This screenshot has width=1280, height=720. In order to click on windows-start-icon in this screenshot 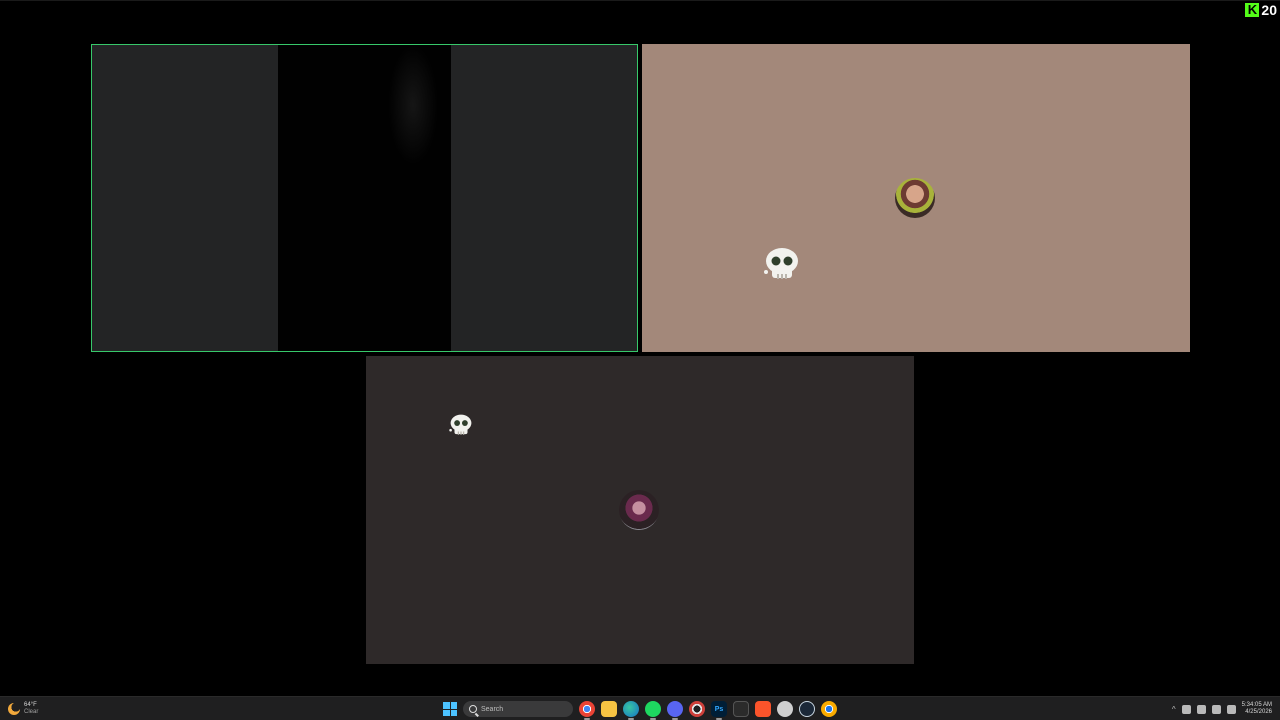, I will do `click(450, 709)`.